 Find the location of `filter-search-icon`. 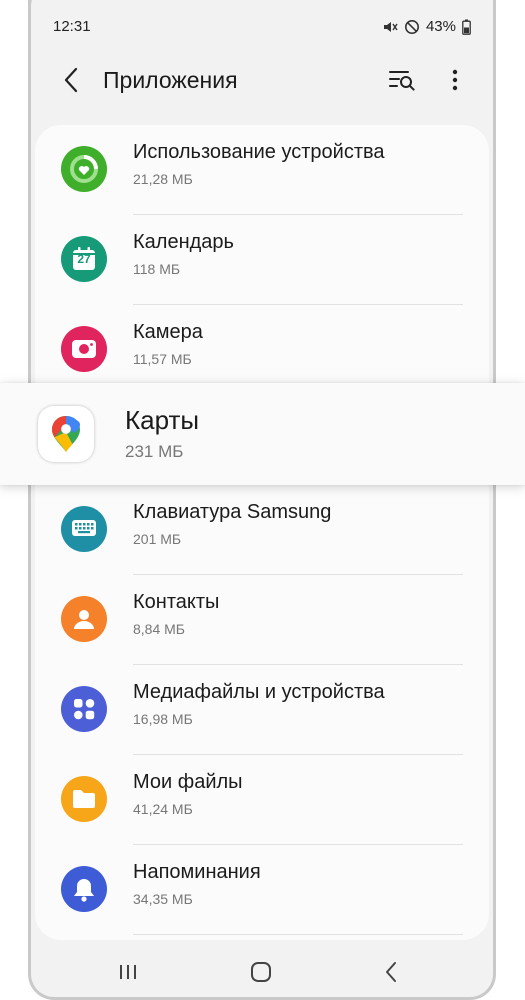

filter-search-icon is located at coordinates (402, 81).